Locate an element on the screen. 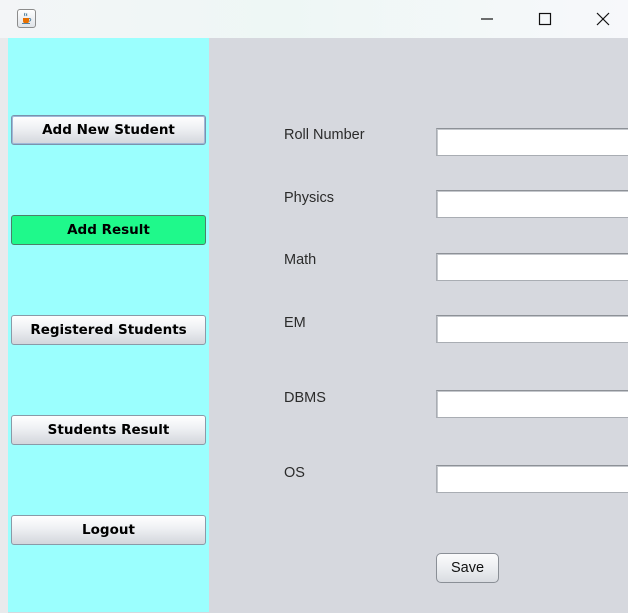 The width and height of the screenshot is (628, 613). close-icon is located at coordinates (603, 19).